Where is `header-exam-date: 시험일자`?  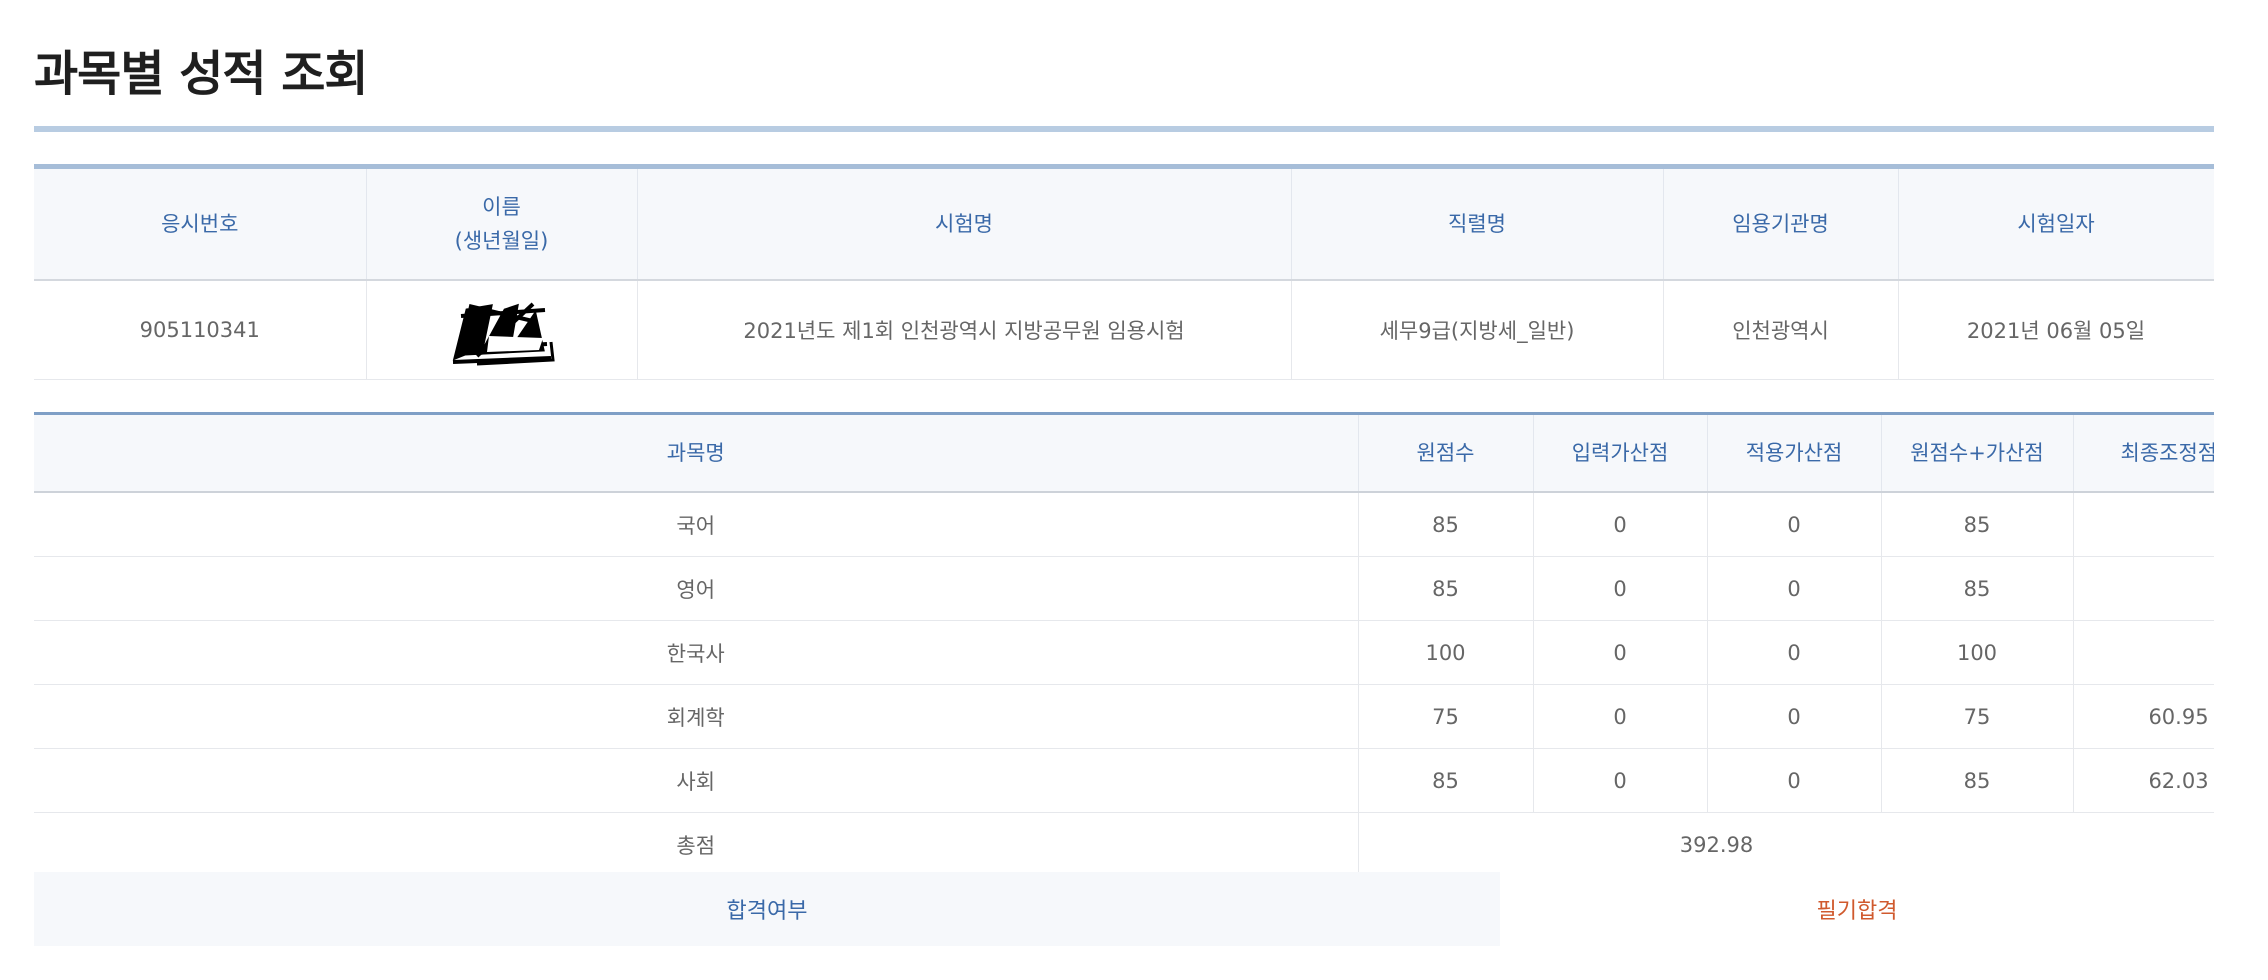
header-exam-date: 시험일자 is located at coordinates (2055, 223).